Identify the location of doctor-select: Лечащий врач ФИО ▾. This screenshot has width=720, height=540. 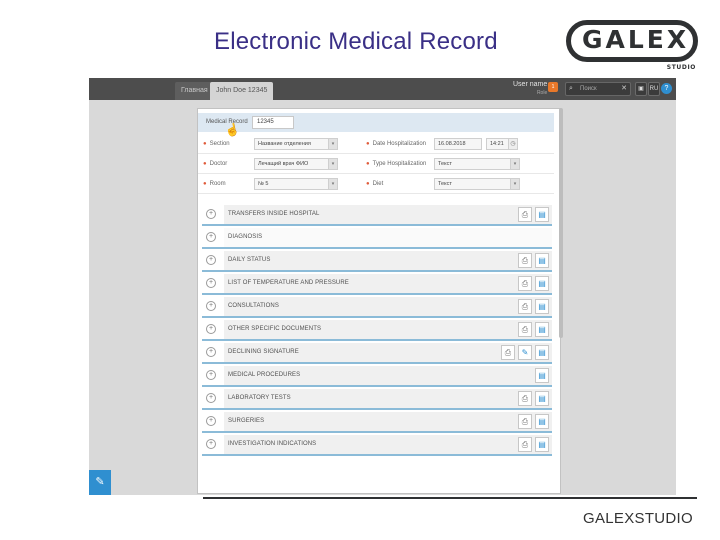
(296, 164).